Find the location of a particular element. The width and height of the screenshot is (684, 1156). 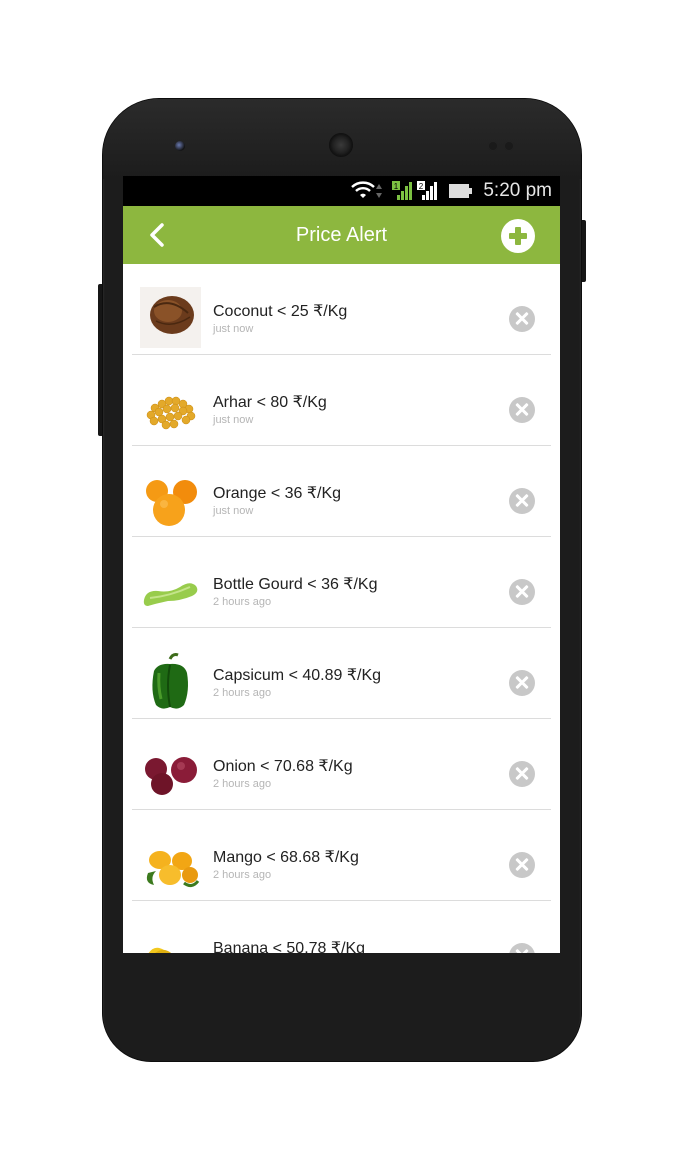

page-title: Price Alert is located at coordinates (341, 235).